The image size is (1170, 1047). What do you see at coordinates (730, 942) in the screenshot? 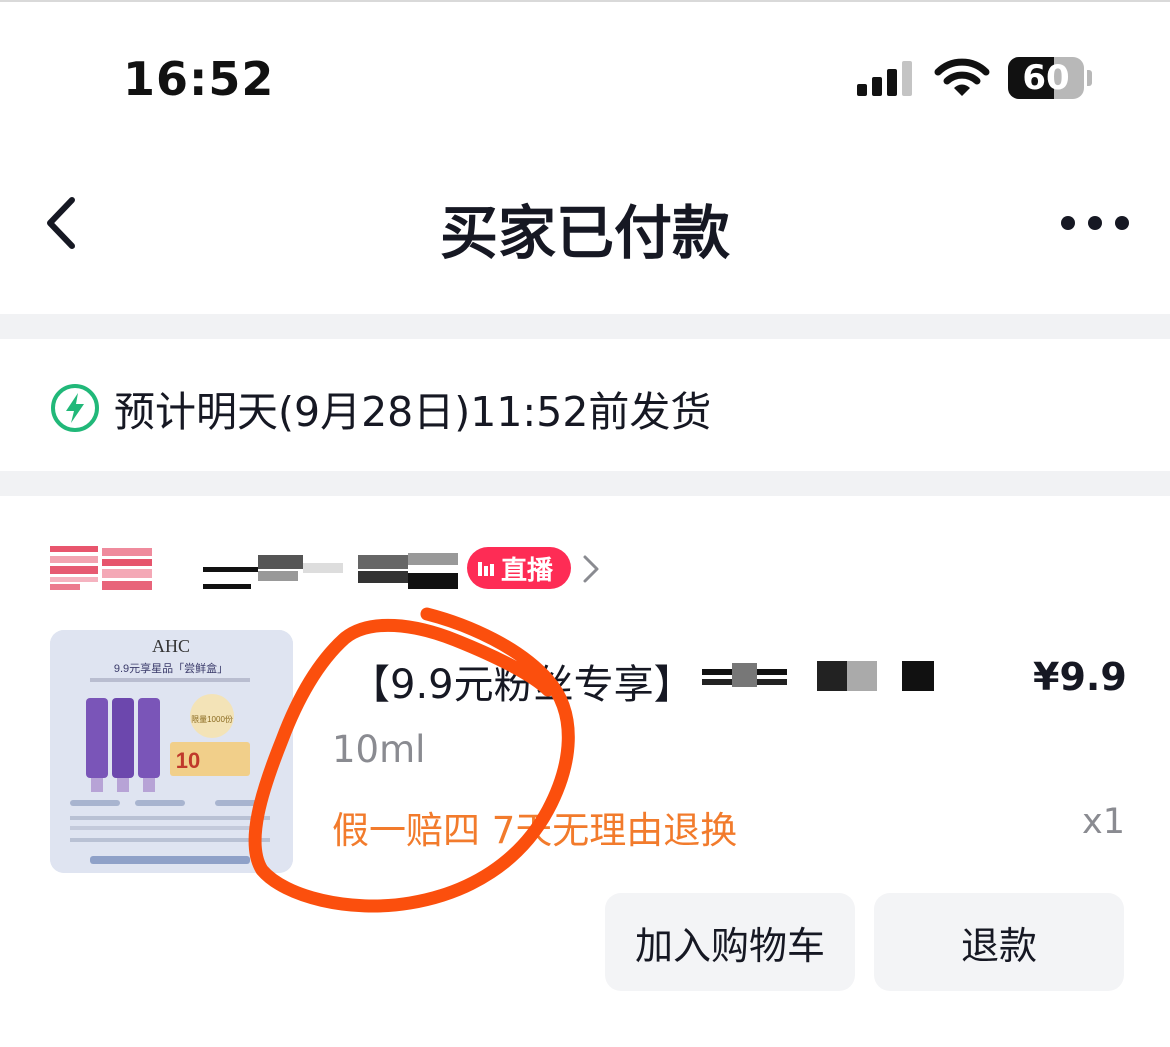
I see `add-to-cart-button: 加入购物车` at bounding box center [730, 942].